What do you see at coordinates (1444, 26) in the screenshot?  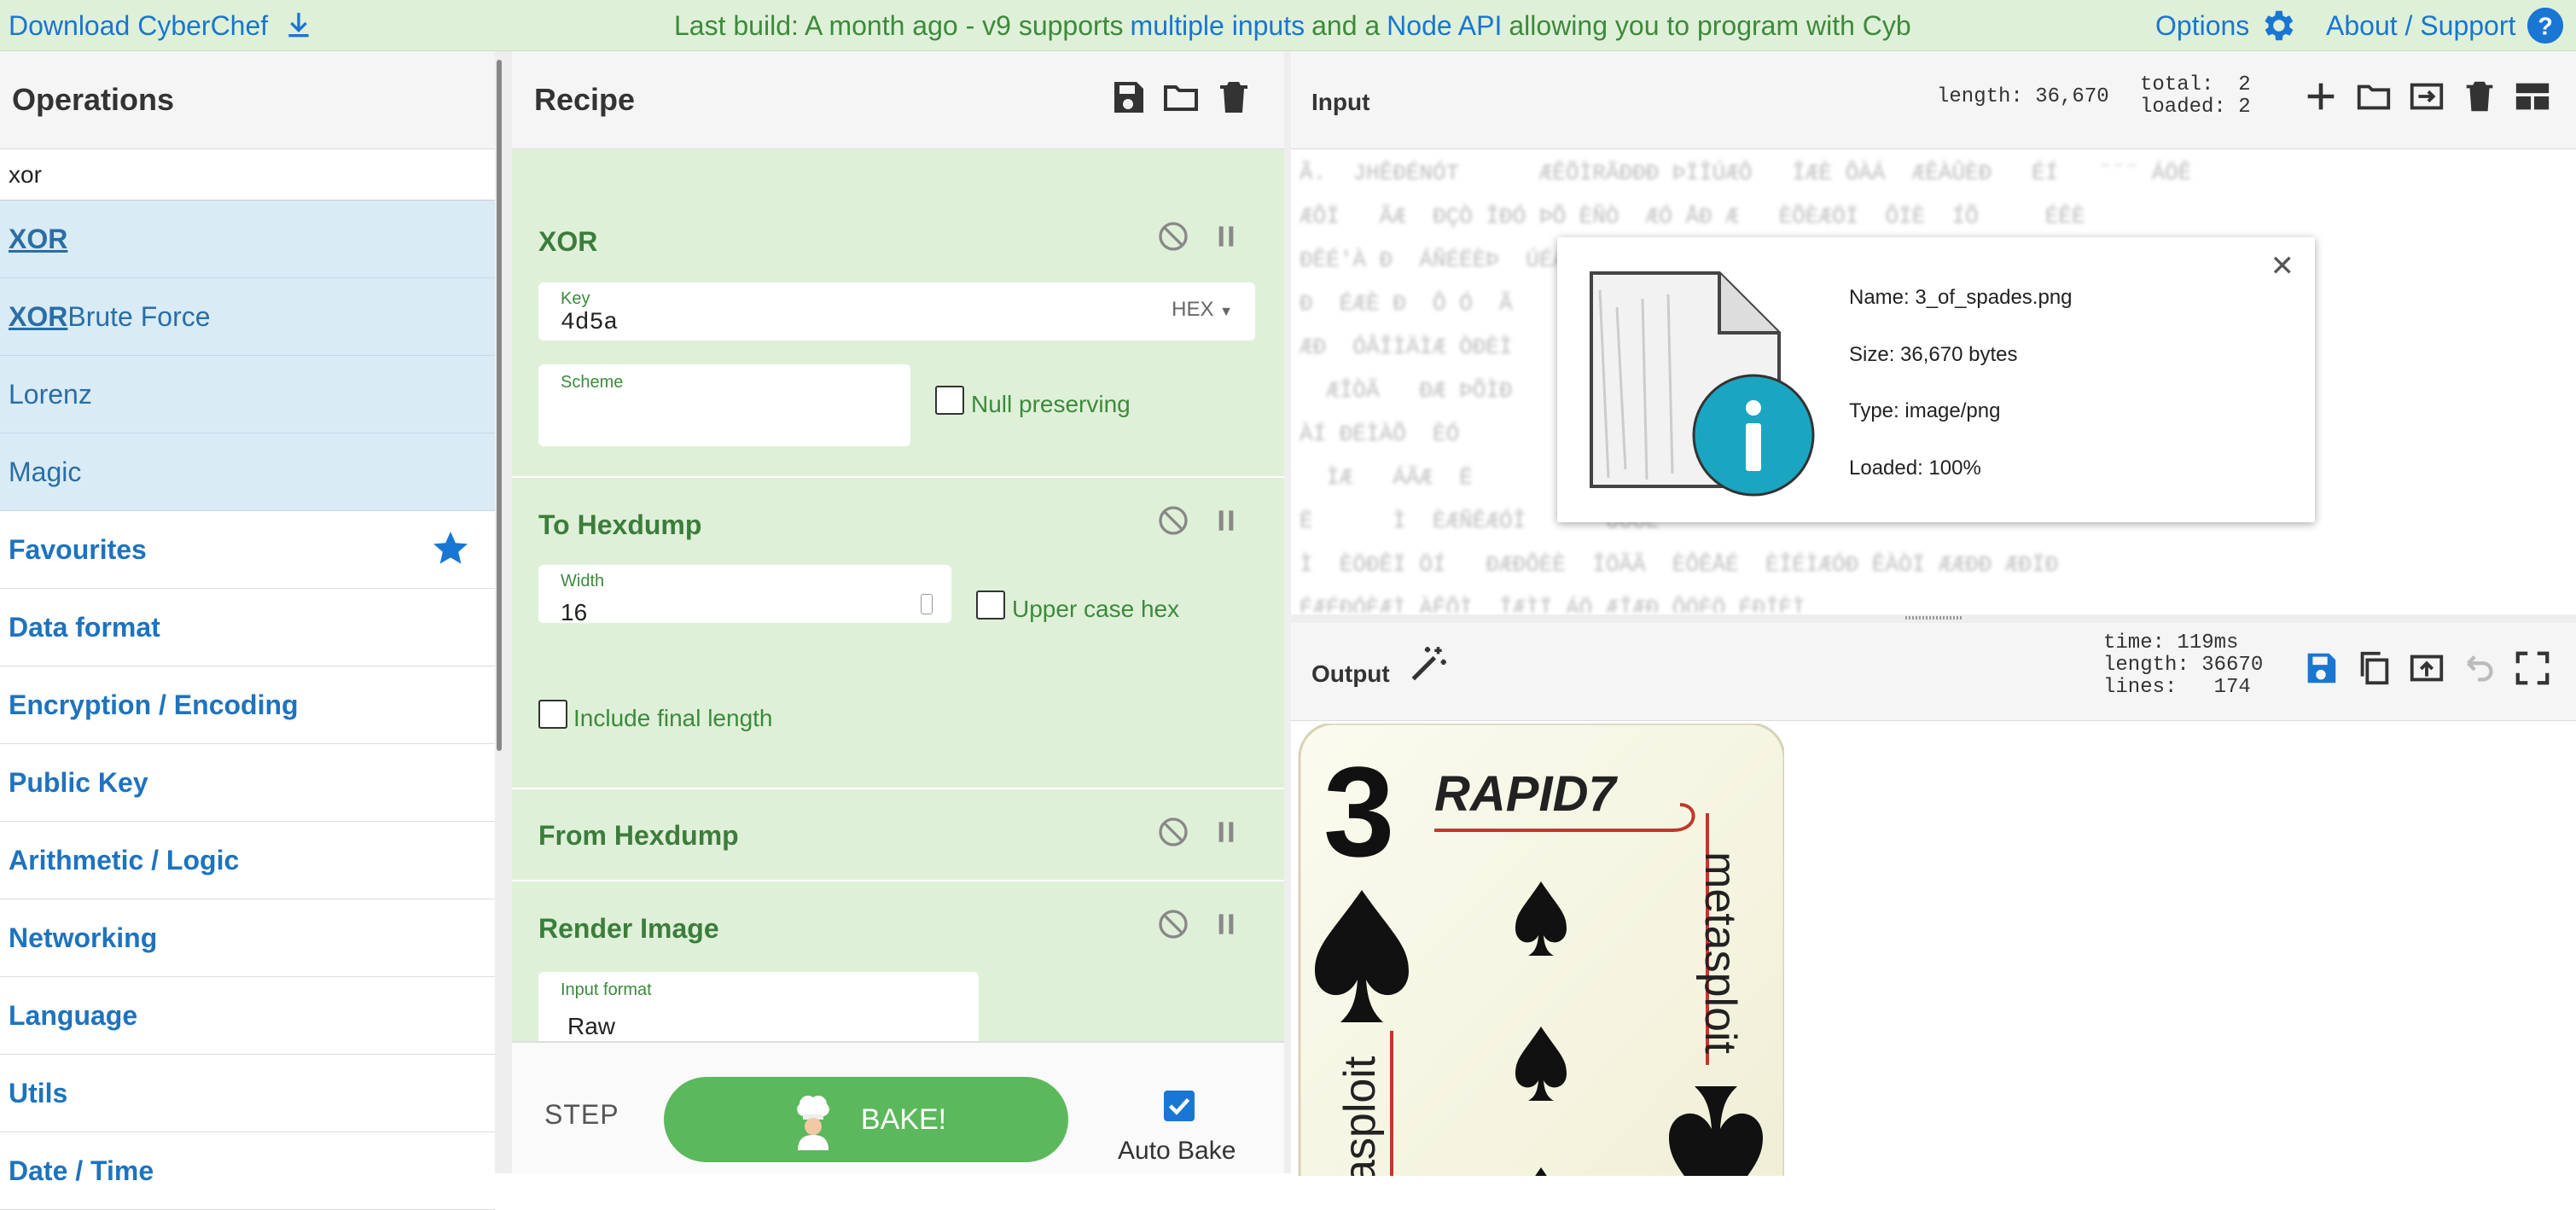 I see `node-api-link: Node API` at bounding box center [1444, 26].